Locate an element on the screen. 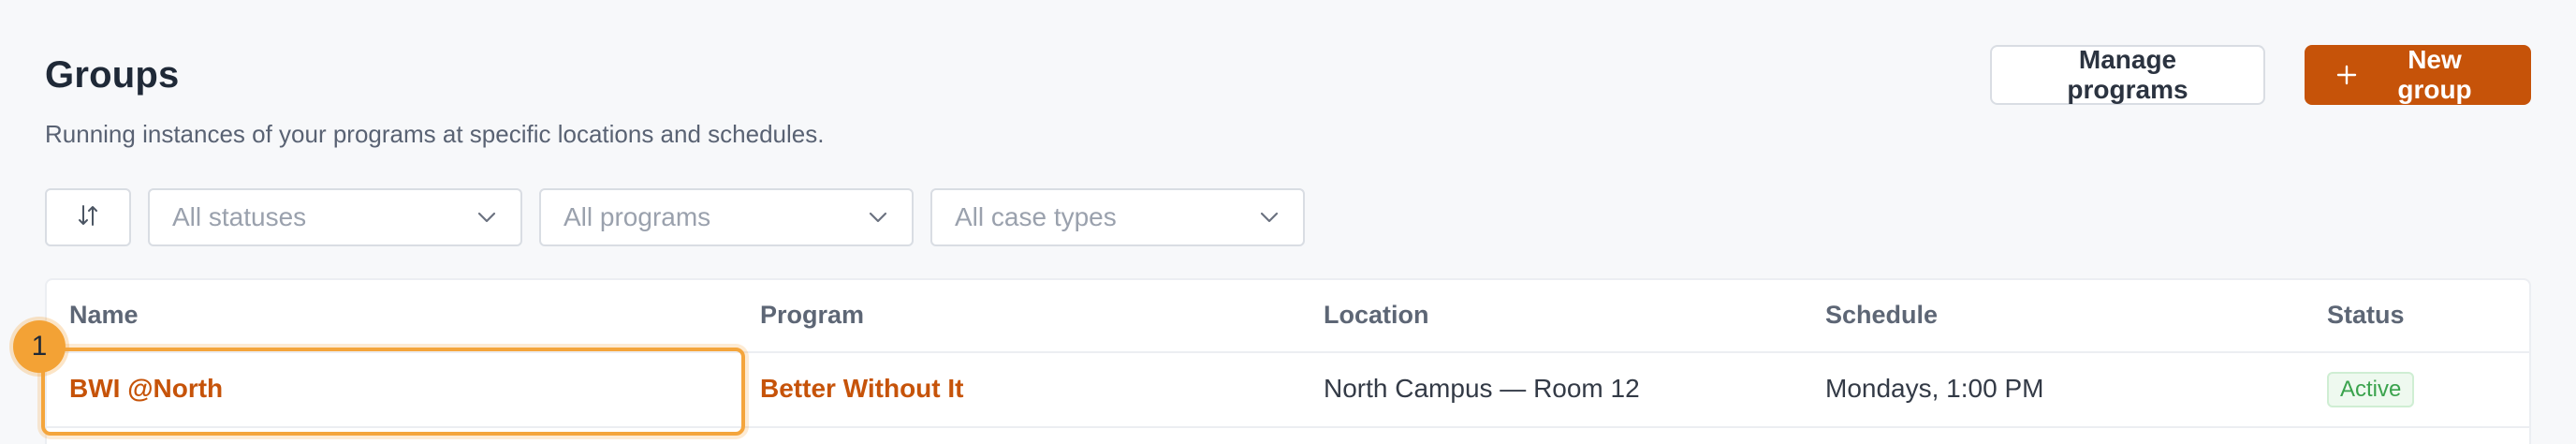  schedule-cell: Mondays, 1:00 PM is located at coordinates (1934, 388).